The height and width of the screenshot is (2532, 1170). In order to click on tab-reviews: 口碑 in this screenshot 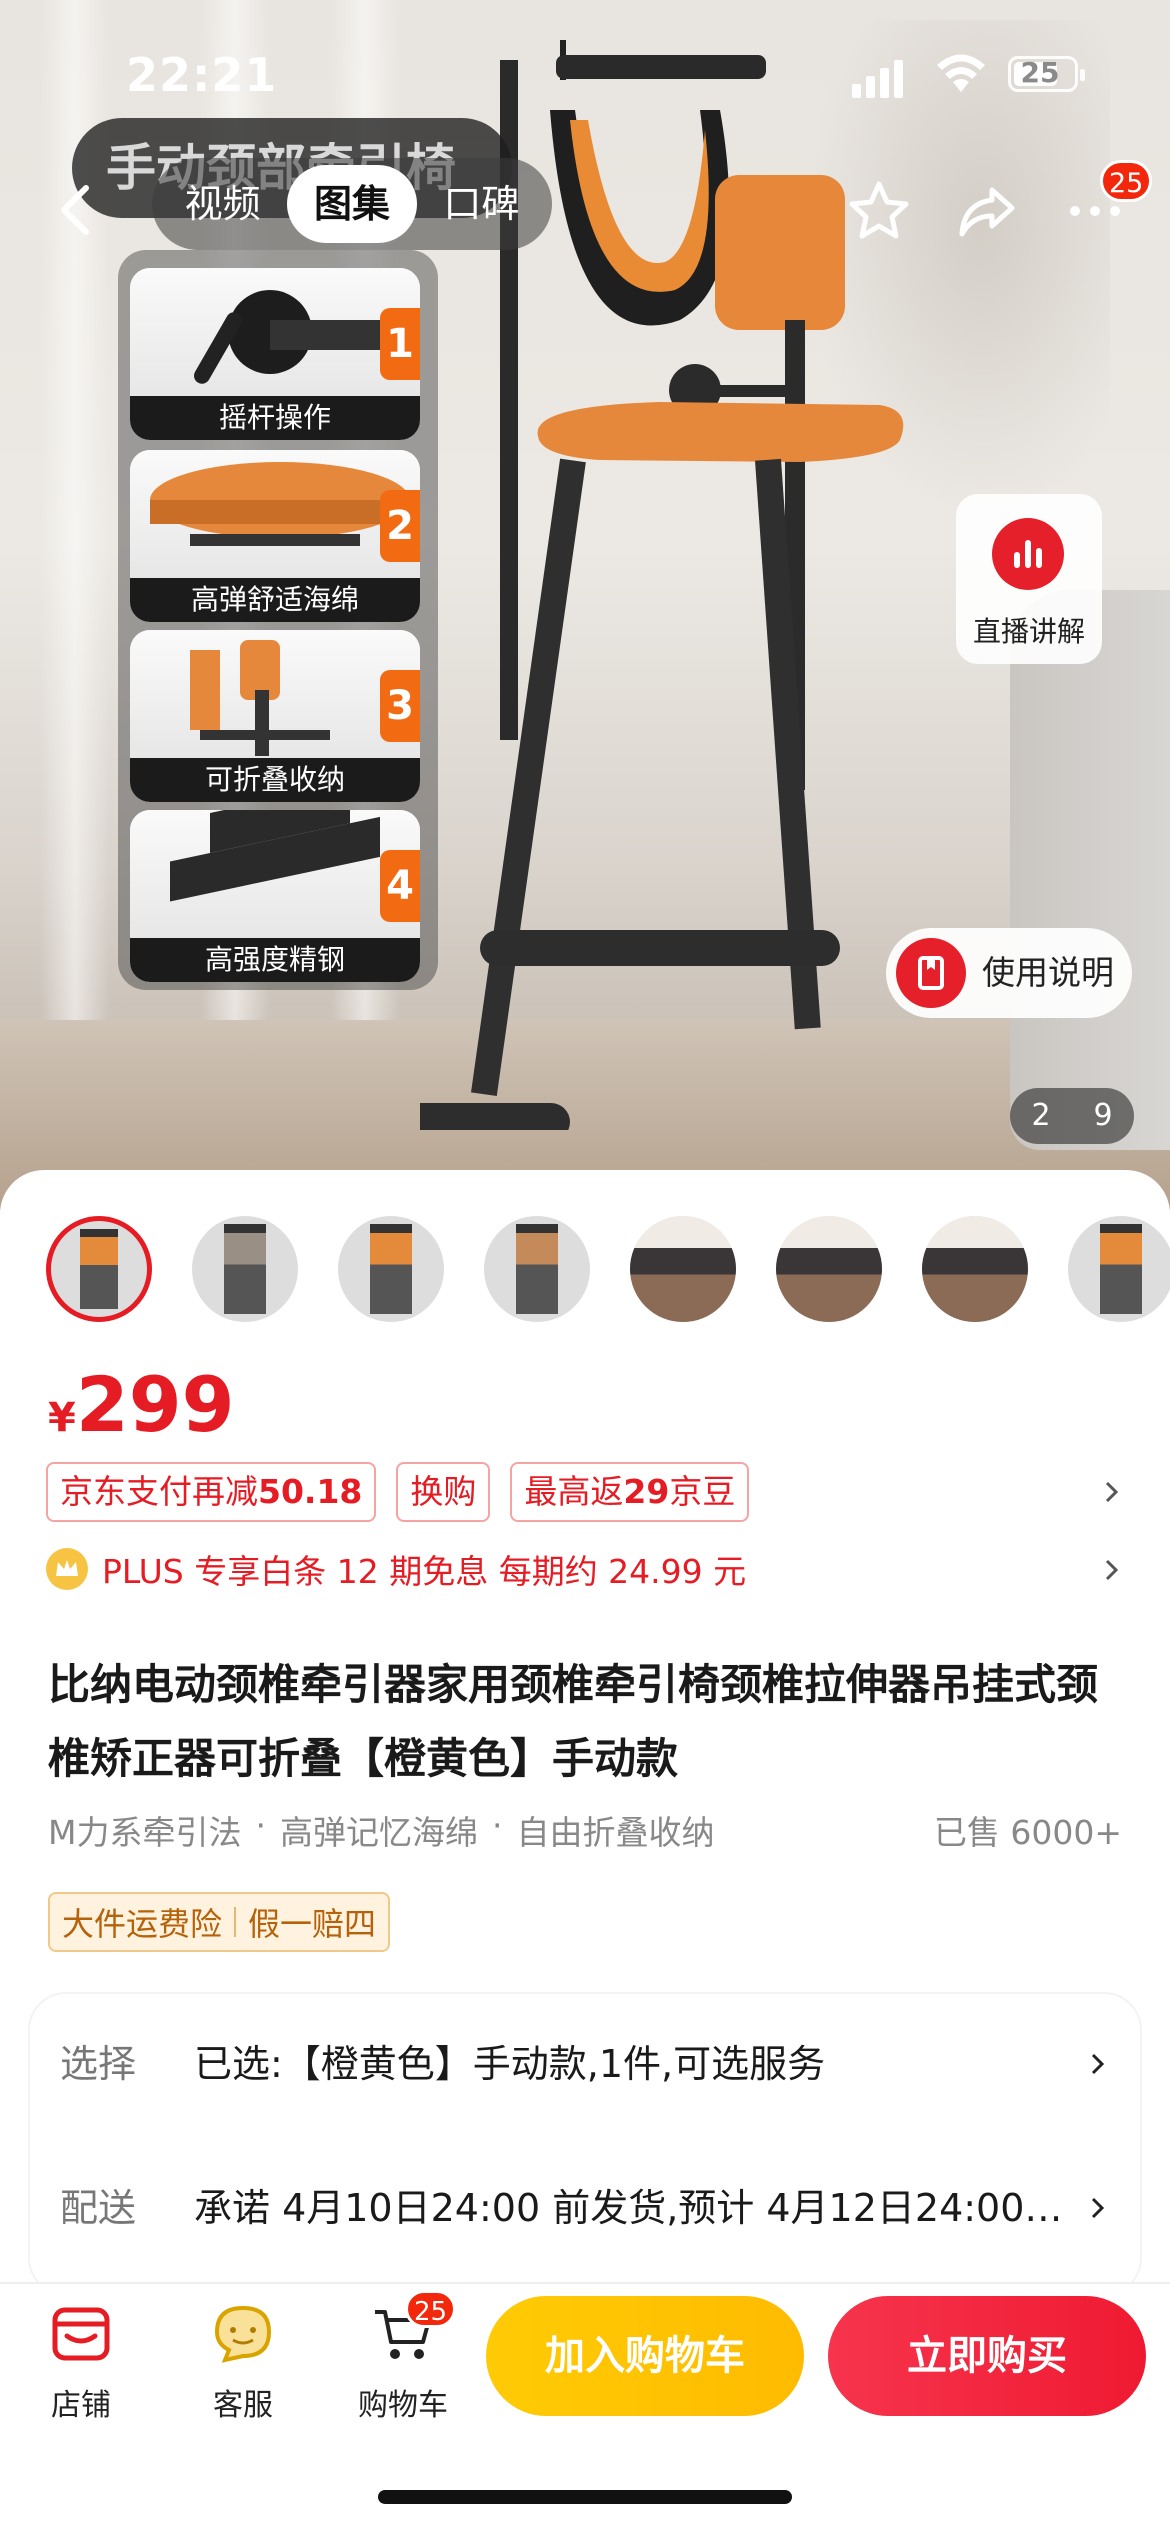, I will do `click(481, 204)`.